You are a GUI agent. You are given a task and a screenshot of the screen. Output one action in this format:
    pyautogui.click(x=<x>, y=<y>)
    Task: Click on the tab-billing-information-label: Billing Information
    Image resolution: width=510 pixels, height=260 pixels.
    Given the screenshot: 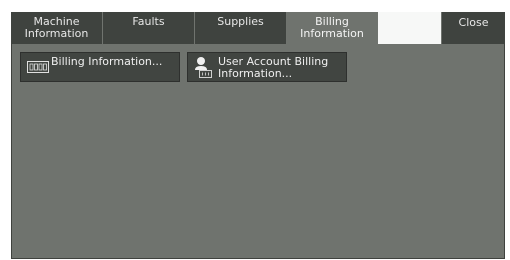 What is the action you would take?
    pyautogui.click(x=332, y=27)
    